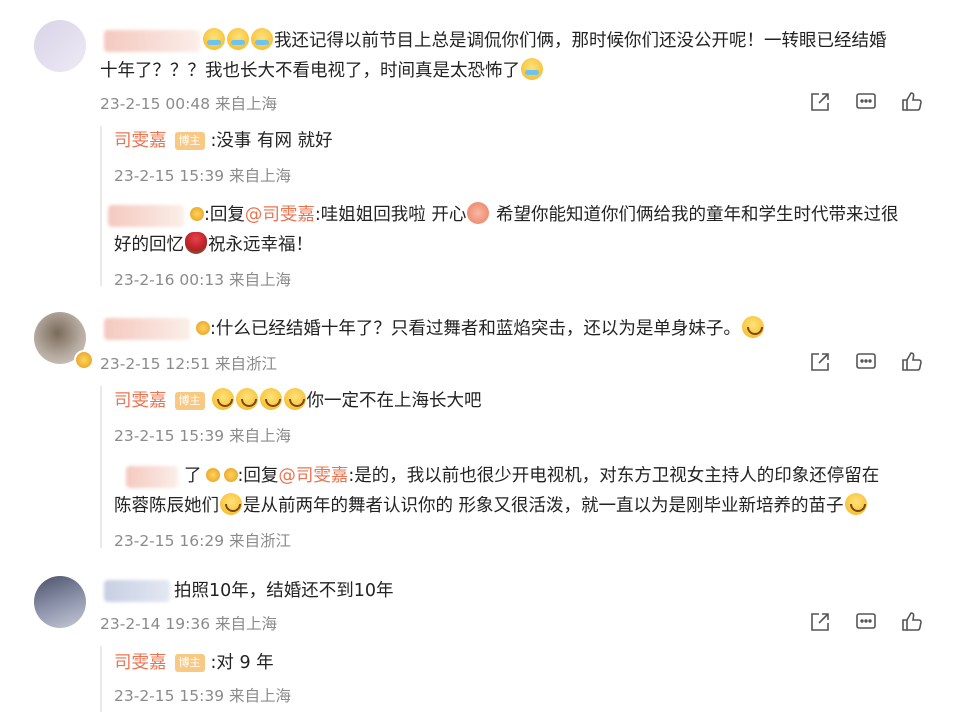  I want to click on subreply-text: 好的回忆 祝永远幸福！, so click(213, 245).